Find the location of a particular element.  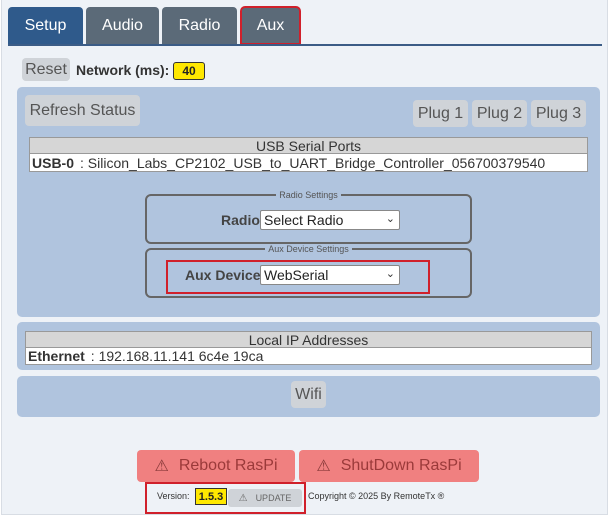

plug-3-button: Plug 3 is located at coordinates (558, 113).